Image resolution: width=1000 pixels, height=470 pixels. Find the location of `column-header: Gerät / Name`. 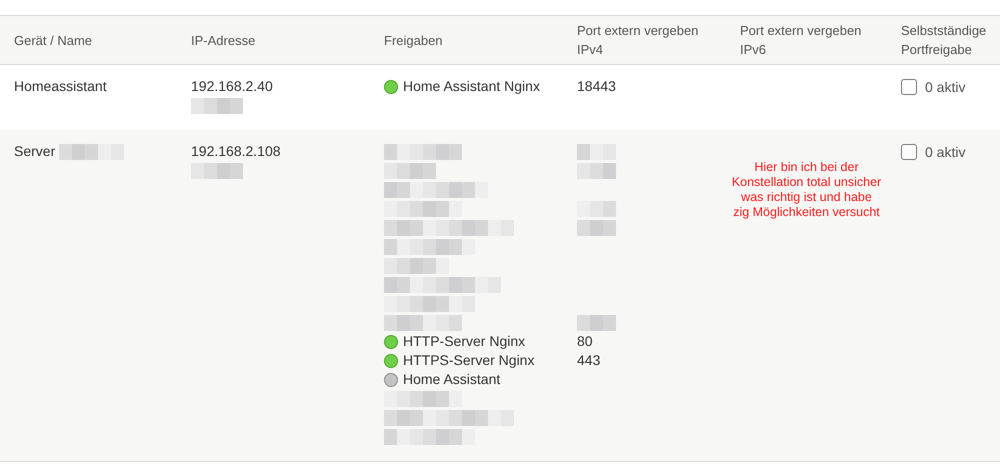

column-header: Gerät / Name is located at coordinates (53, 41).